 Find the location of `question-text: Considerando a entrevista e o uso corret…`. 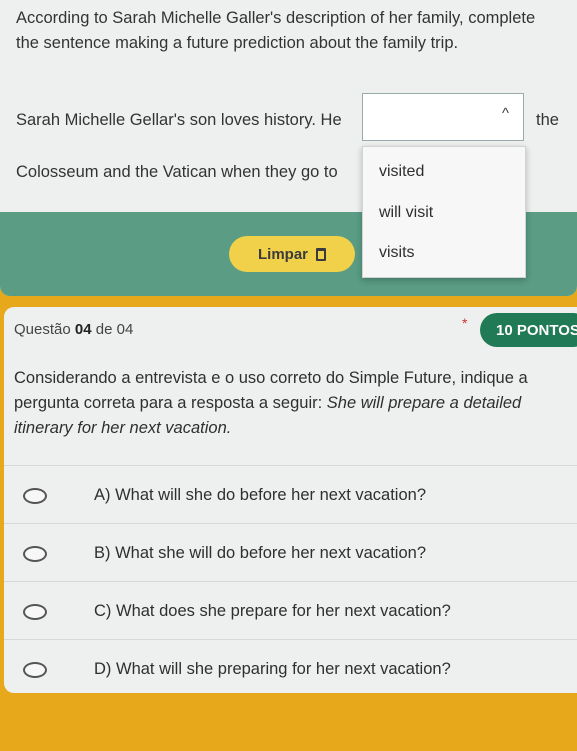

question-text: Considerando a entrevista e o uso corret… is located at coordinates (291, 403).